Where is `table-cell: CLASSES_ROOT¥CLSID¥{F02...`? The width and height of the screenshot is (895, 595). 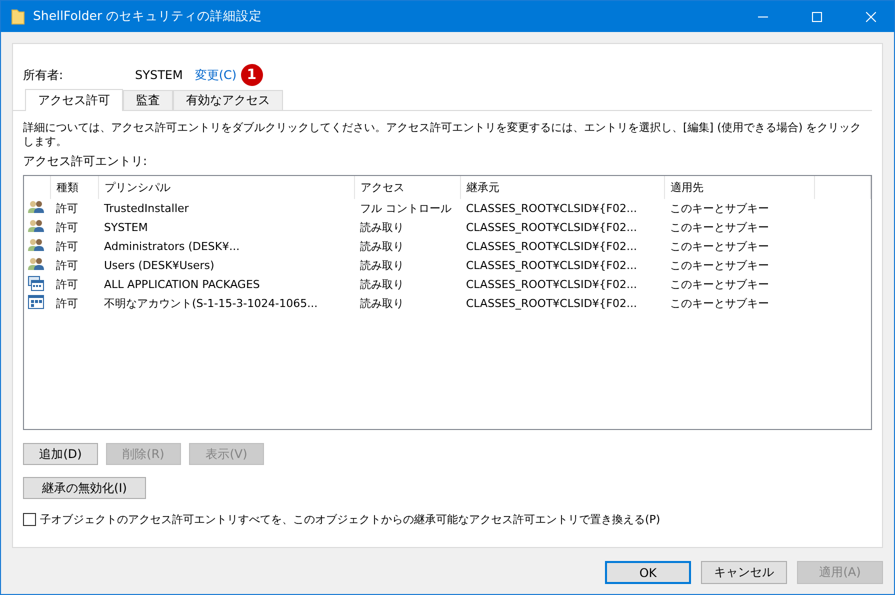 table-cell: CLASSES_ROOT¥CLSID¥{F02... is located at coordinates (562, 208).